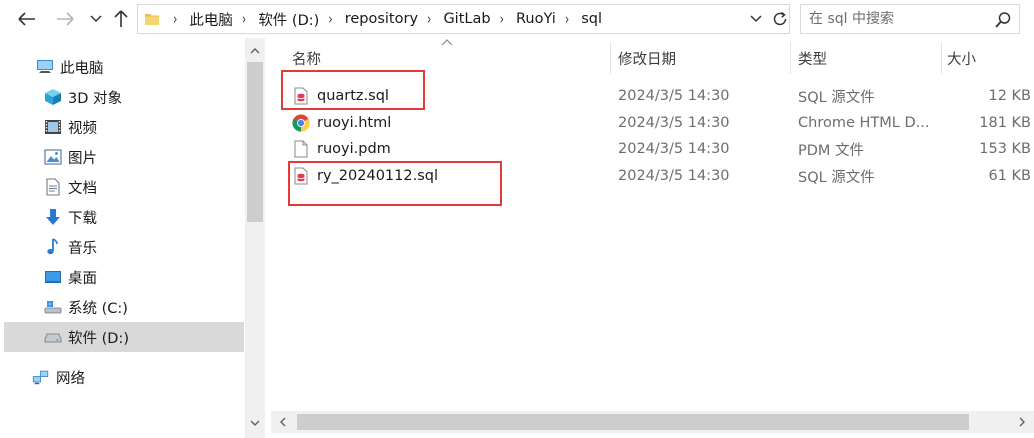 The height and width of the screenshot is (438, 1034). What do you see at coordinates (53, 217) in the screenshot?
I see `download-icon` at bounding box center [53, 217].